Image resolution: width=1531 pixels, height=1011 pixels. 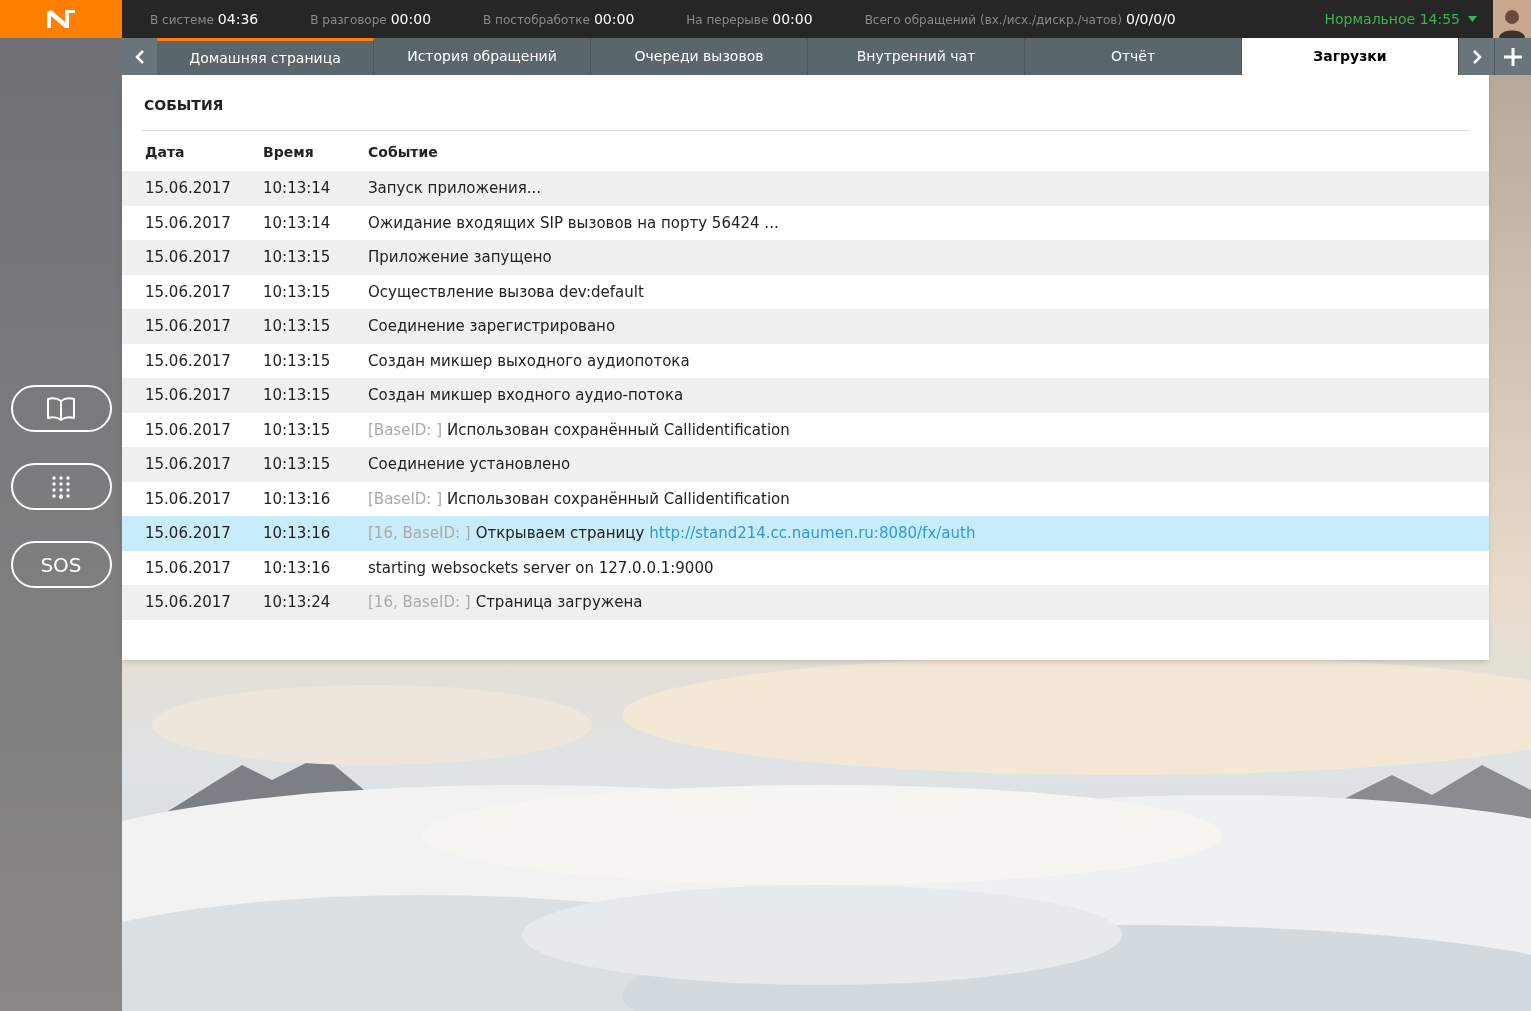 What do you see at coordinates (1350, 56) in the screenshot?
I see `tab: Загрузки` at bounding box center [1350, 56].